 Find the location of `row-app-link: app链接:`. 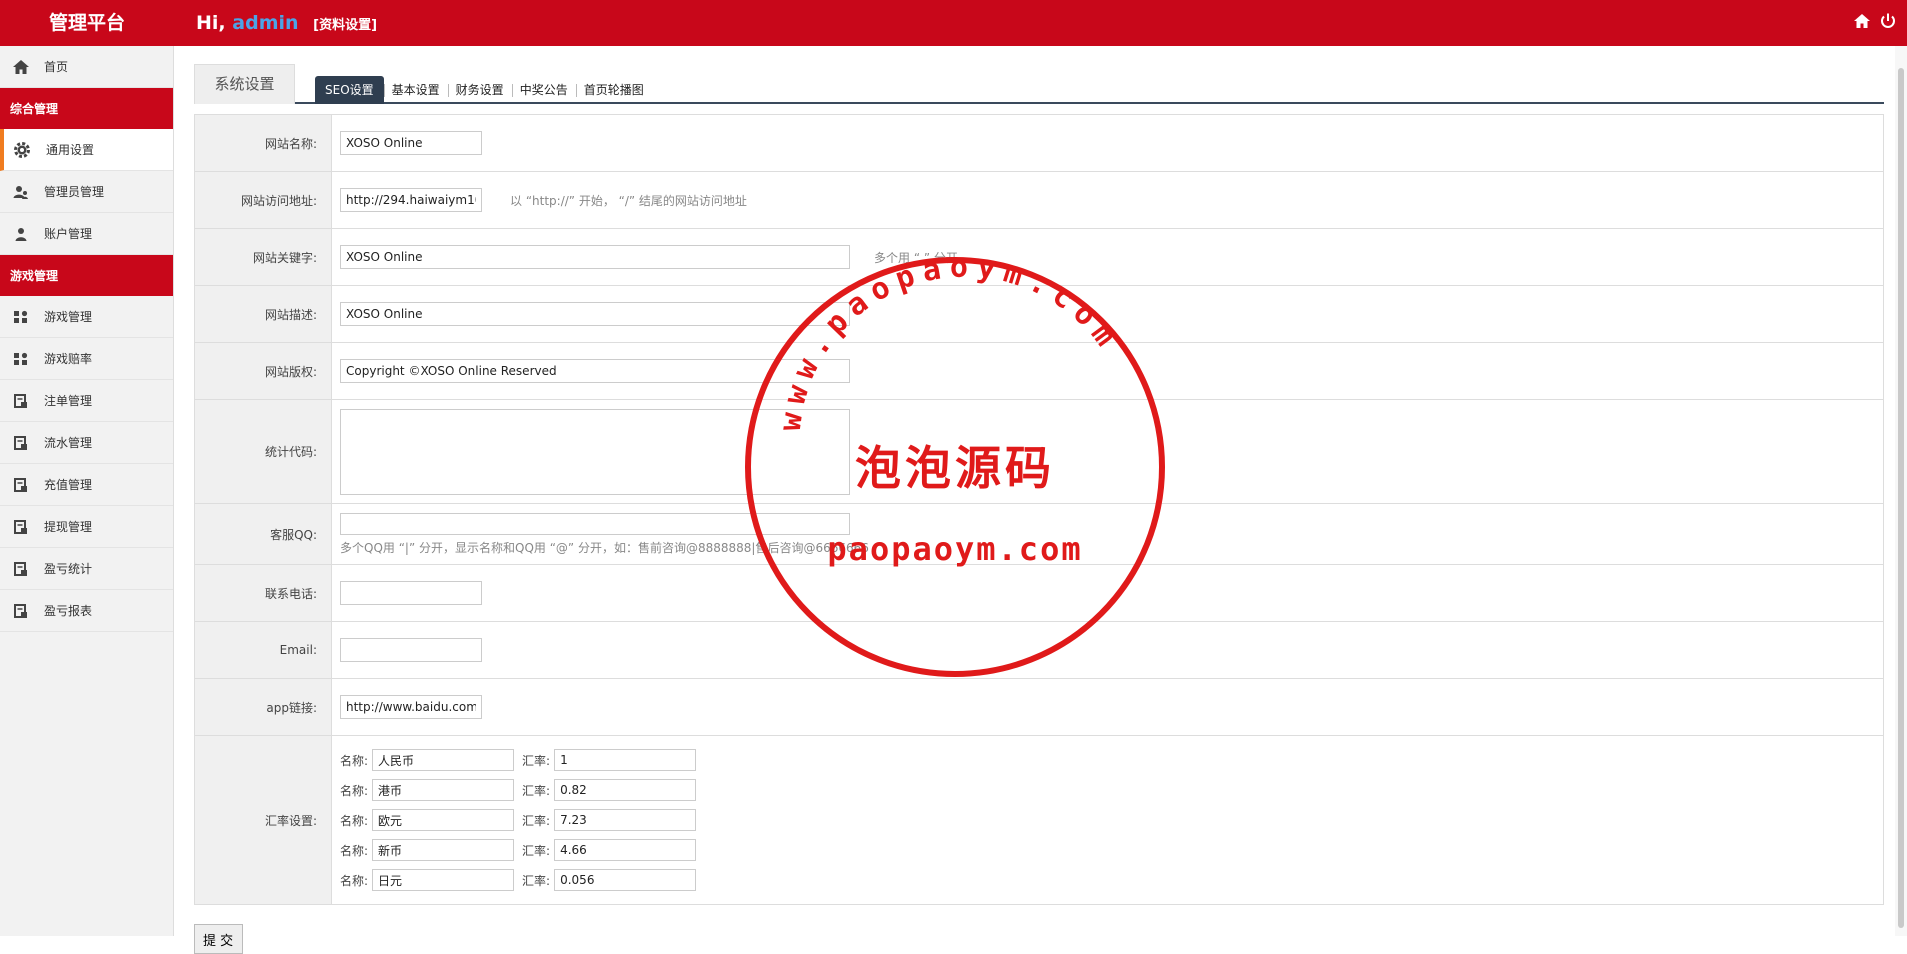

row-app-link: app链接: is located at coordinates (1039, 707).